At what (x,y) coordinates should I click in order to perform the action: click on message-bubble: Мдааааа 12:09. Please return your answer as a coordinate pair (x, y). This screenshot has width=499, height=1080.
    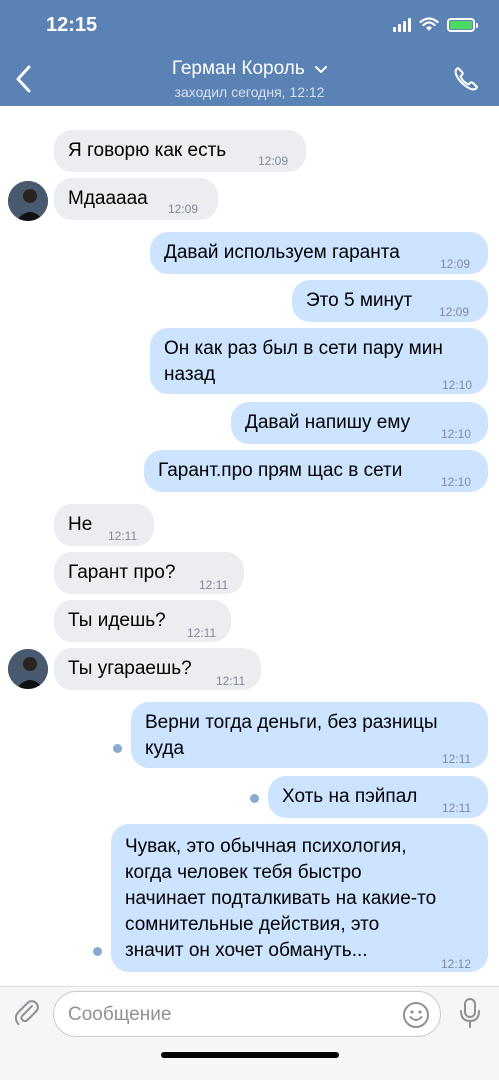
    Looking at the image, I should click on (136, 199).